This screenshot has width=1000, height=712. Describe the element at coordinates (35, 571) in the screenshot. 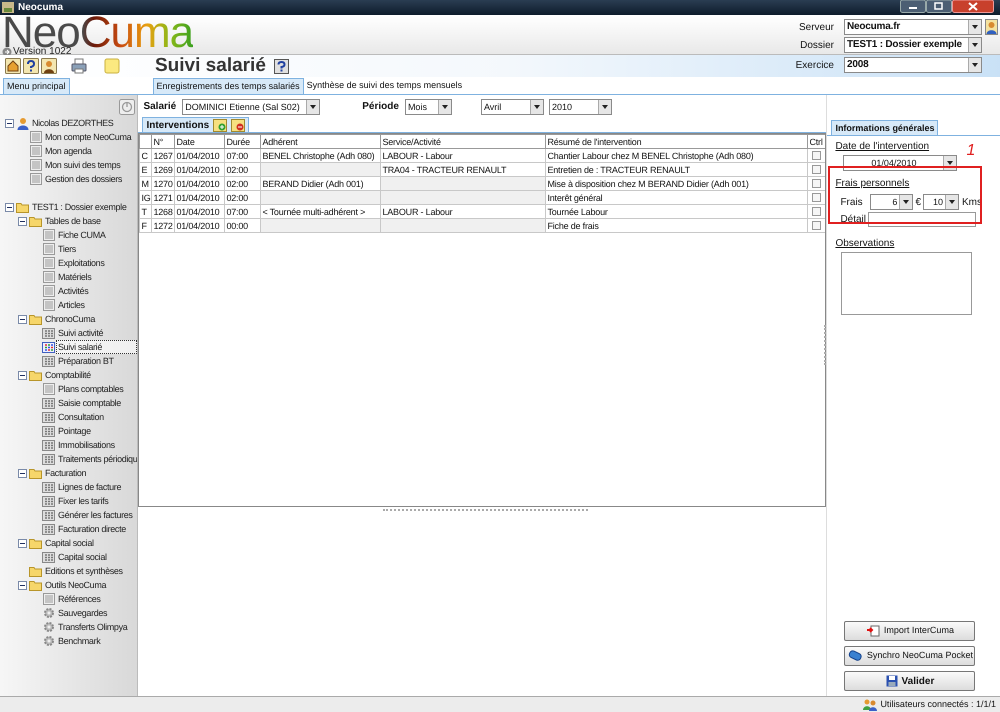

I see `folder-icon` at that location.